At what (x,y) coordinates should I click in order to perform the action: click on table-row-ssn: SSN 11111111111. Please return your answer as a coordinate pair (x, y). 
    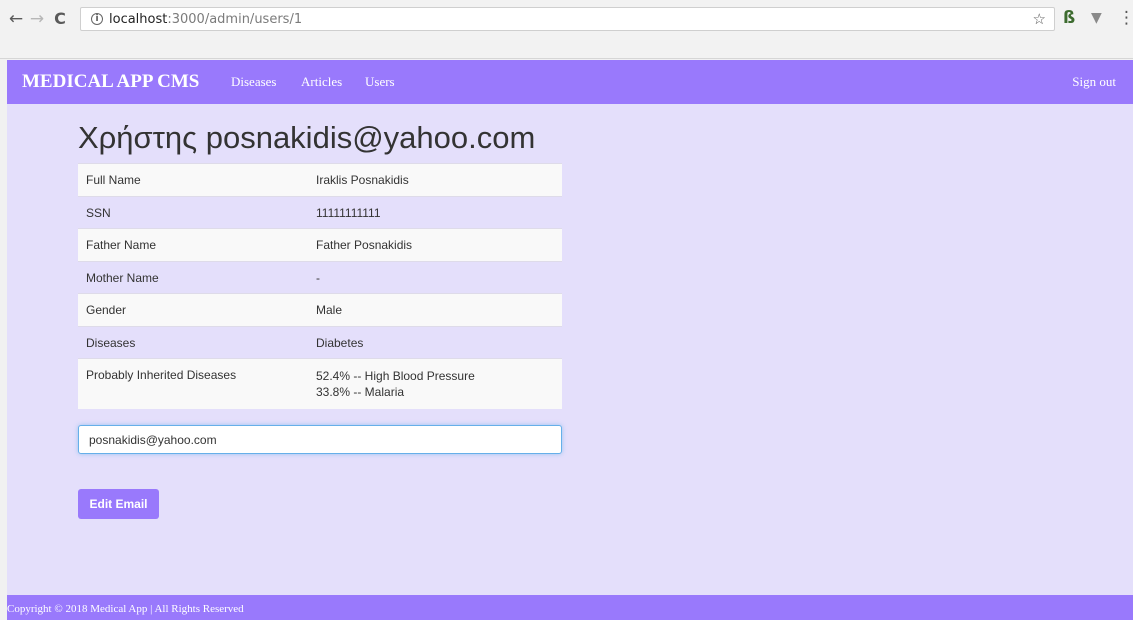
    Looking at the image, I should click on (320, 212).